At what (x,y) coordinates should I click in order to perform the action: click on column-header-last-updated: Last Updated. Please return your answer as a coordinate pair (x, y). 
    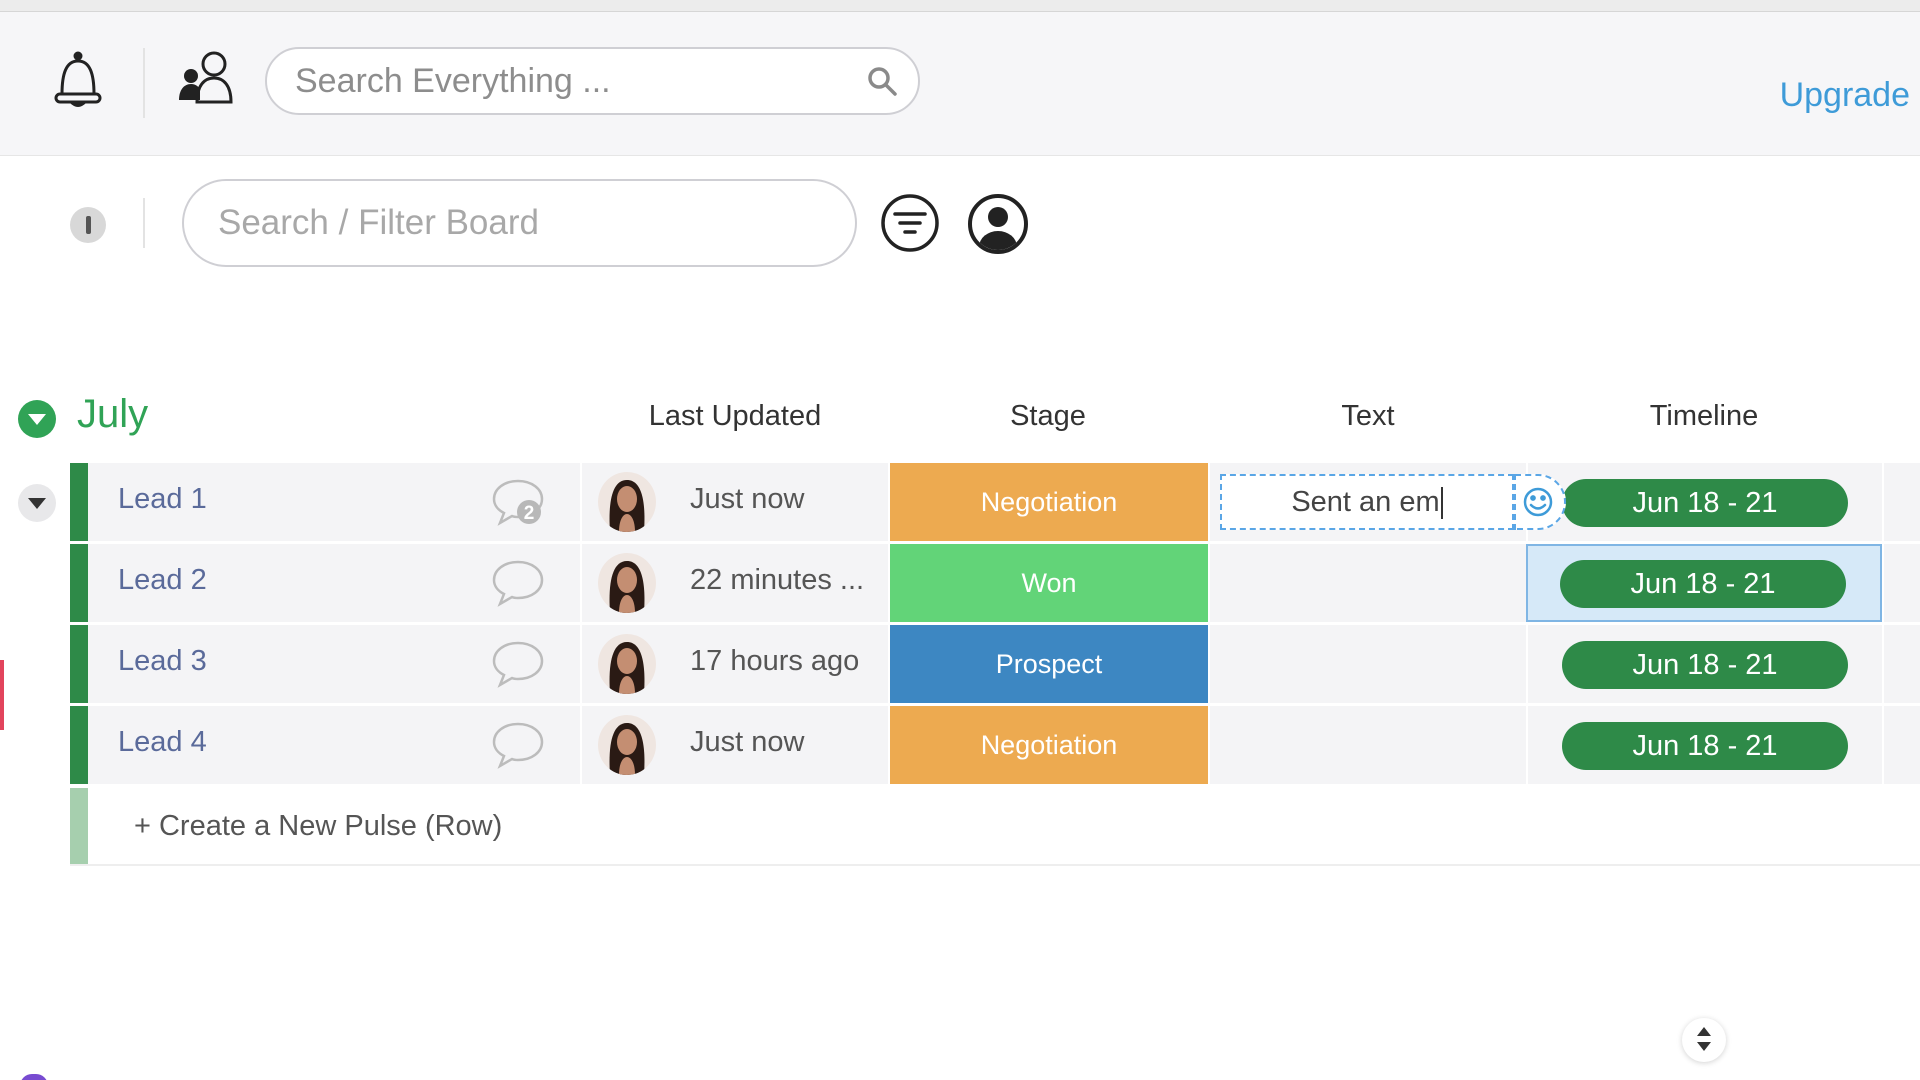
    Looking at the image, I should click on (735, 416).